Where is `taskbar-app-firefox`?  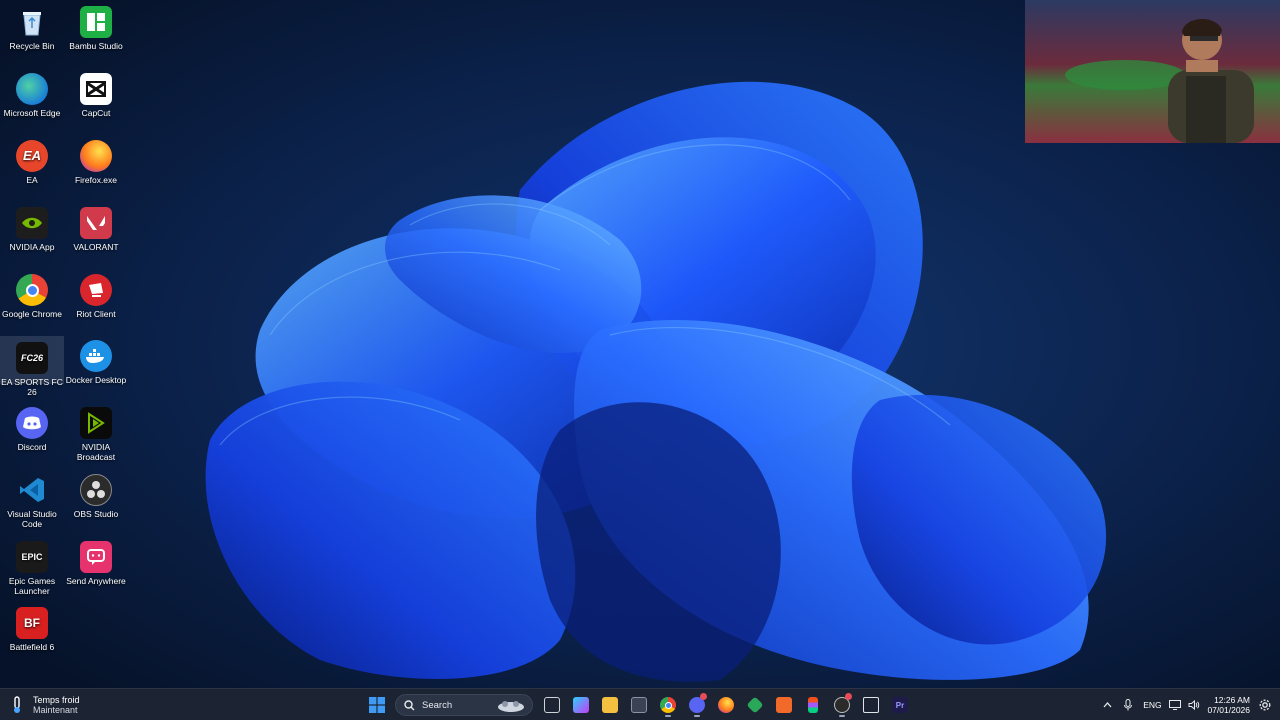
taskbar-app-firefox is located at coordinates (726, 705).